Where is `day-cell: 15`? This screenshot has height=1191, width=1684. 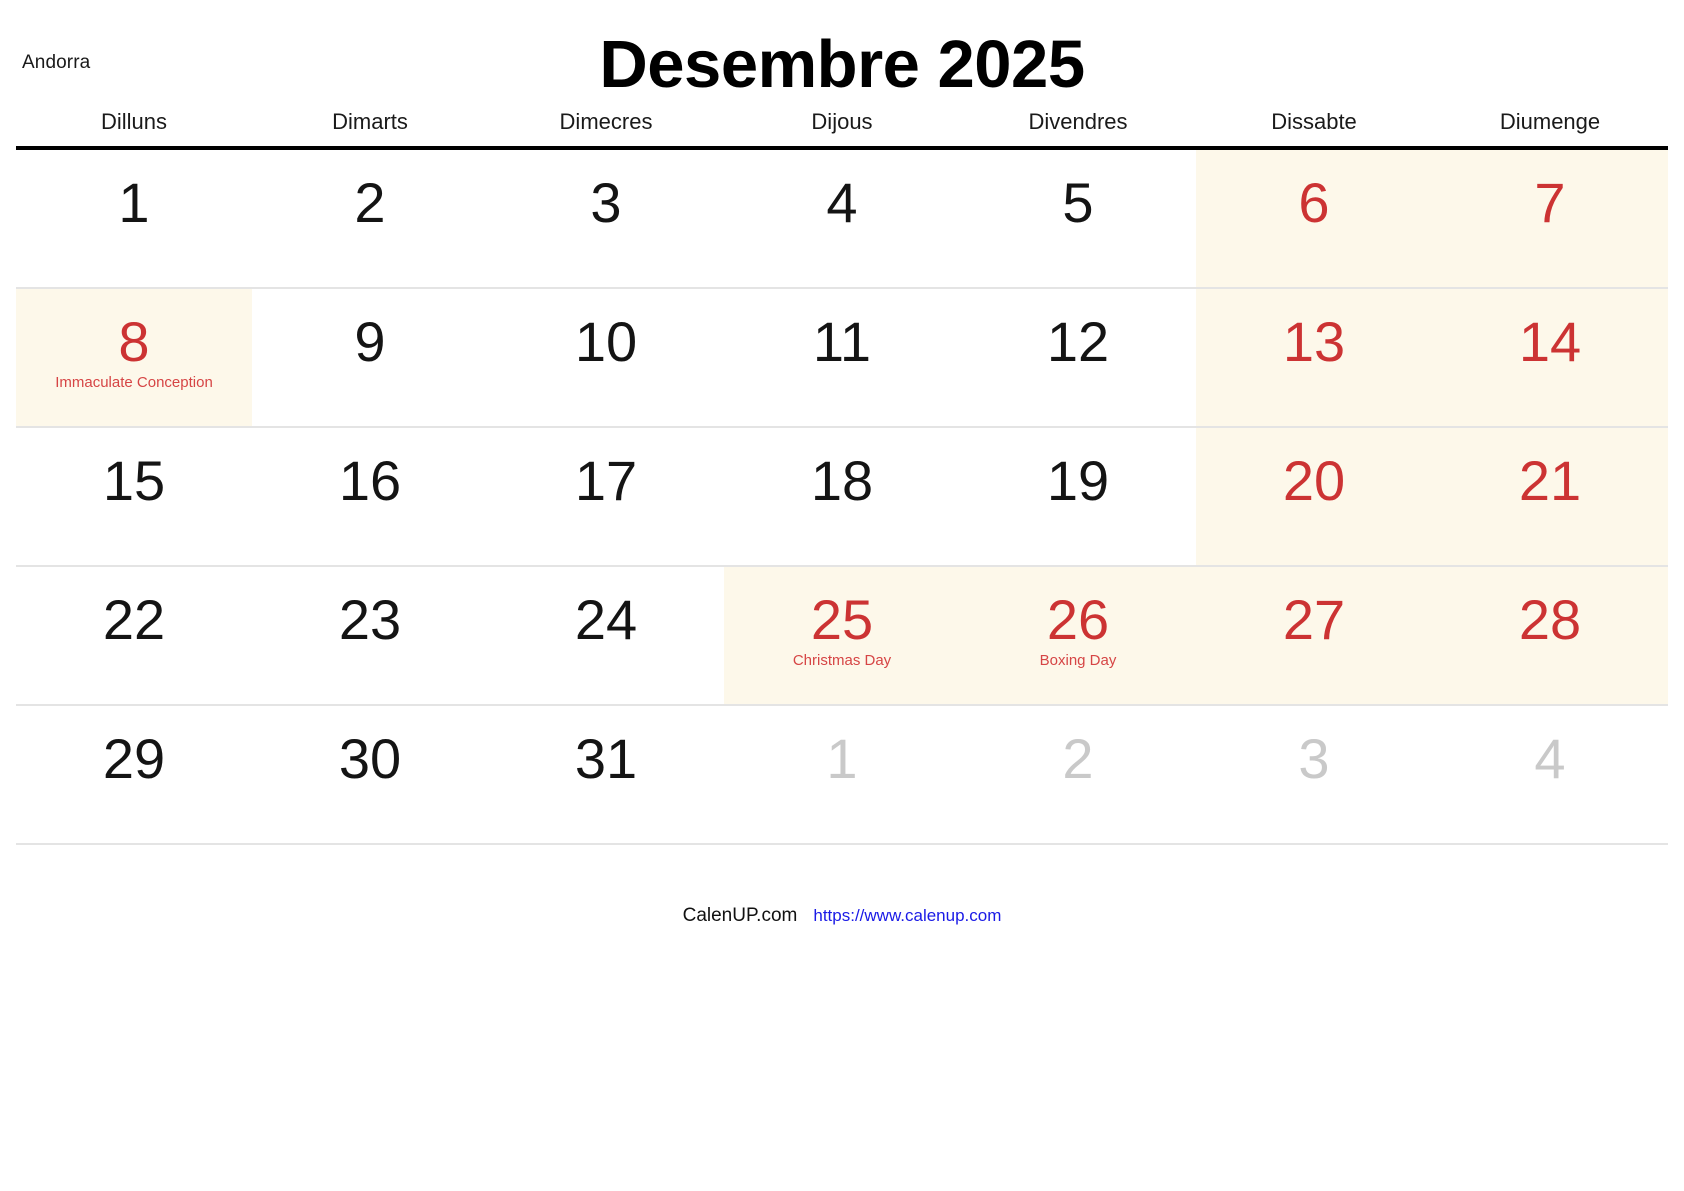
day-cell: 15 is located at coordinates (134, 496).